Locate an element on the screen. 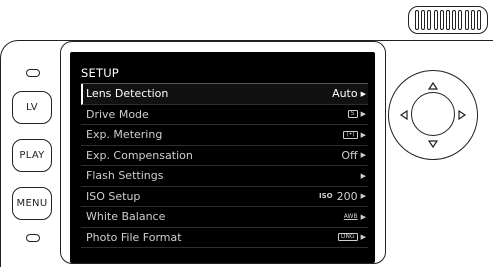 The image size is (493, 267). menu-item: ISO Setup ISO 200 ▶ is located at coordinates (224, 197).